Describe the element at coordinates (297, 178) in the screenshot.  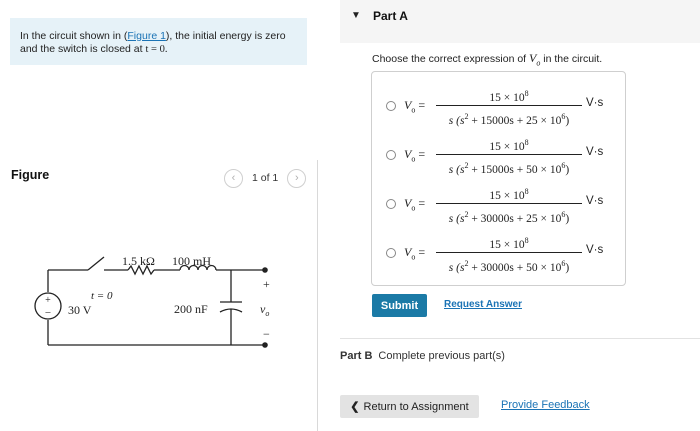
I see `next-figure-button: ›` at that location.